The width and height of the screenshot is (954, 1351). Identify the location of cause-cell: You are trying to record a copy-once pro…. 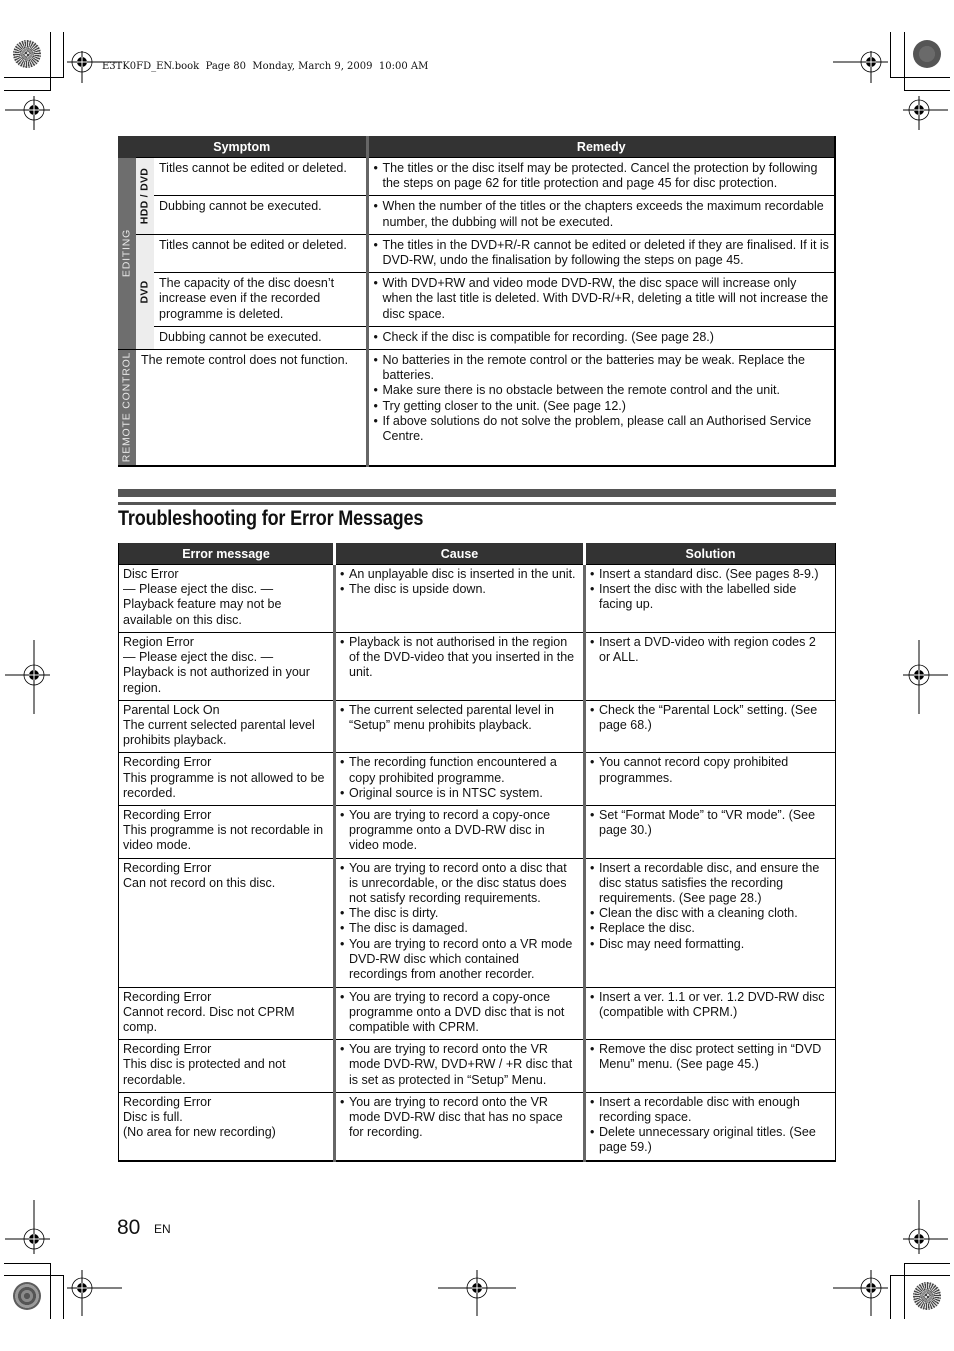
(459, 1013).